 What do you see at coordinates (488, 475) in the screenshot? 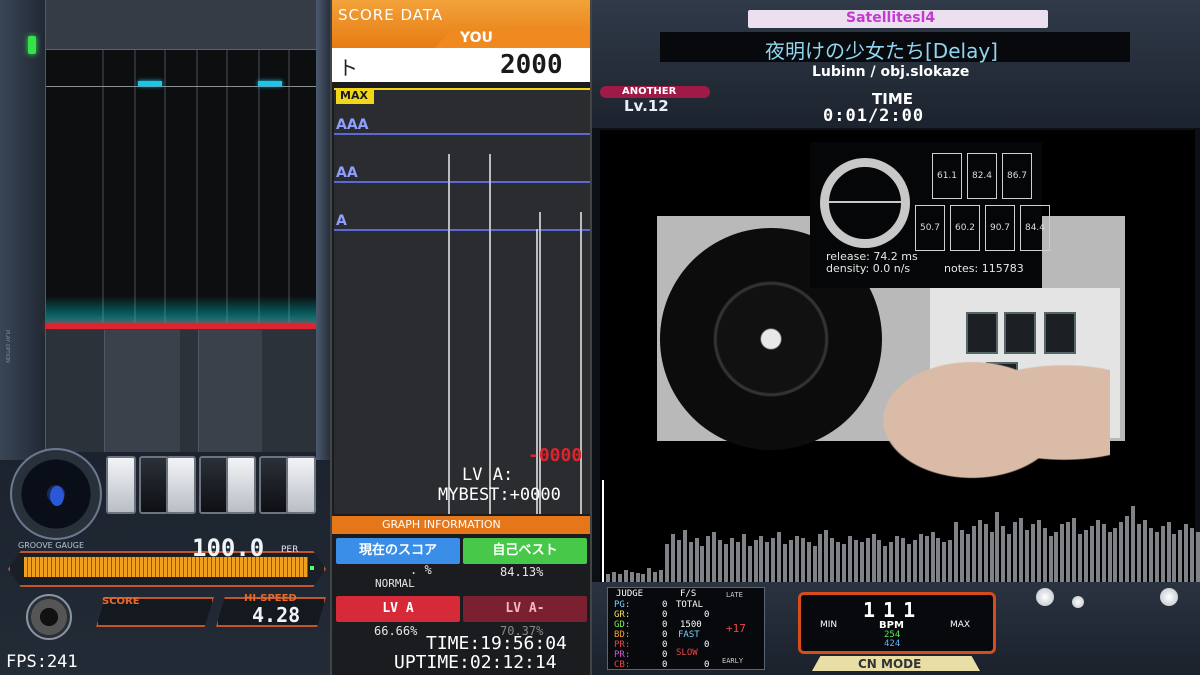
I see `target-label: LV A:` at bounding box center [488, 475].